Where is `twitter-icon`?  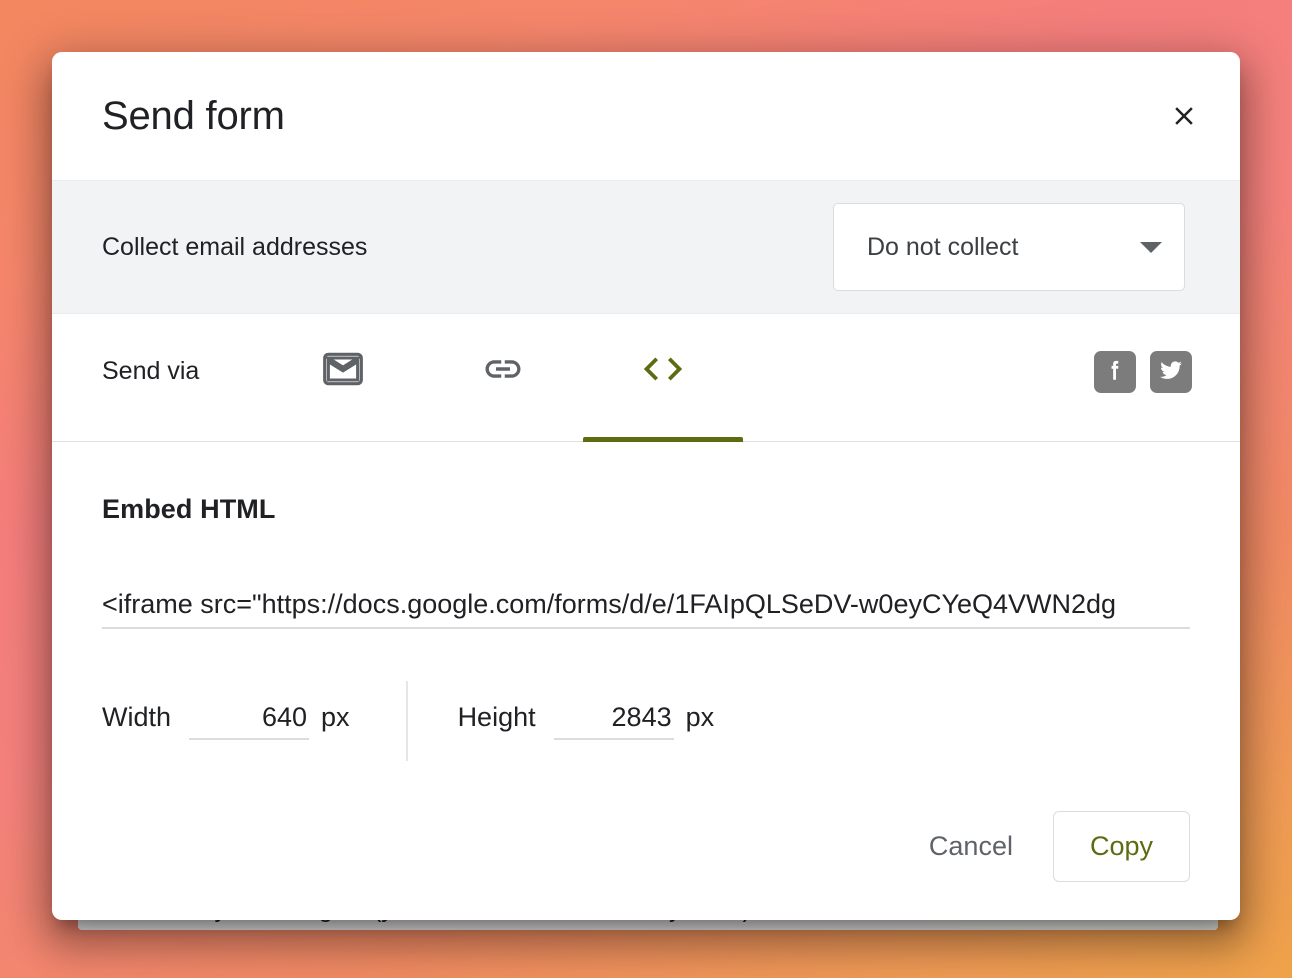 twitter-icon is located at coordinates (1171, 371).